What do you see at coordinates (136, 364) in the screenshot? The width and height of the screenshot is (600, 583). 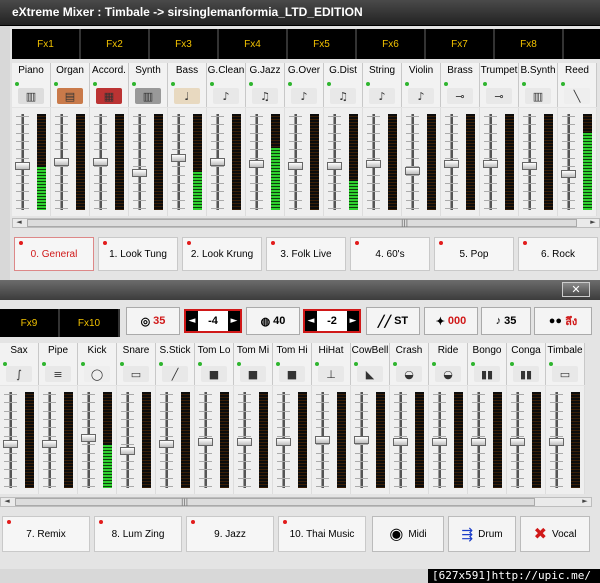 I see `instrument-snare: Snare ▭` at bounding box center [136, 364].